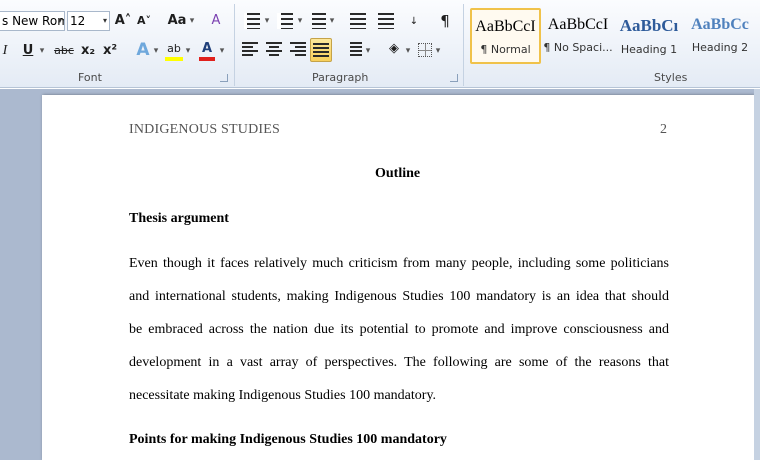 The width and height of the screenshot is (760, 460). I want to click on clear-formatting-button: A, so click(216, 21).